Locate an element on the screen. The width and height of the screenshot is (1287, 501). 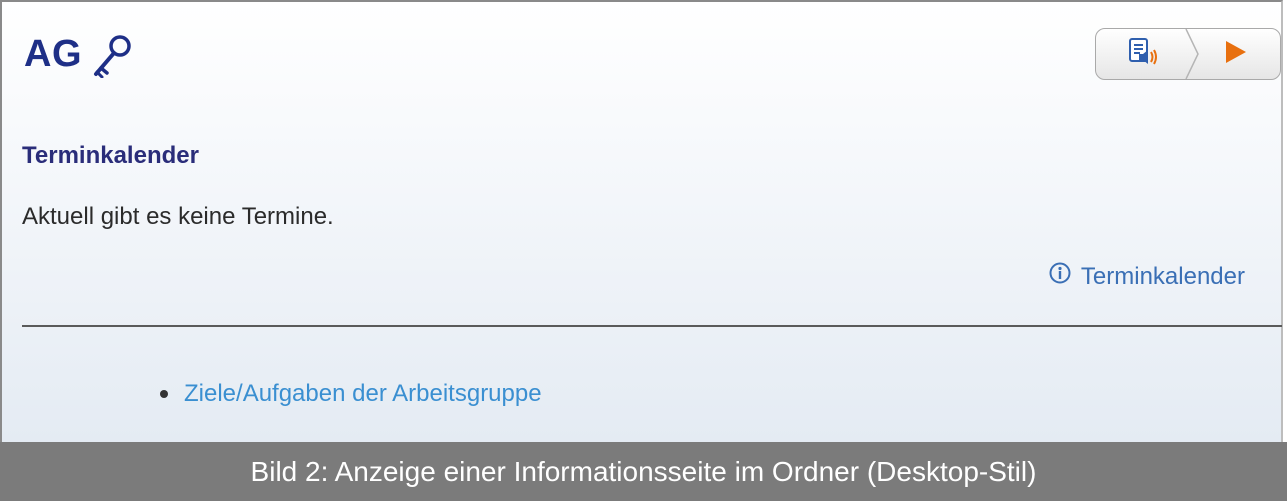
link-list: Ziele/Aufgaben der Arbeitsgruppe is located at coordinates (351, 394).